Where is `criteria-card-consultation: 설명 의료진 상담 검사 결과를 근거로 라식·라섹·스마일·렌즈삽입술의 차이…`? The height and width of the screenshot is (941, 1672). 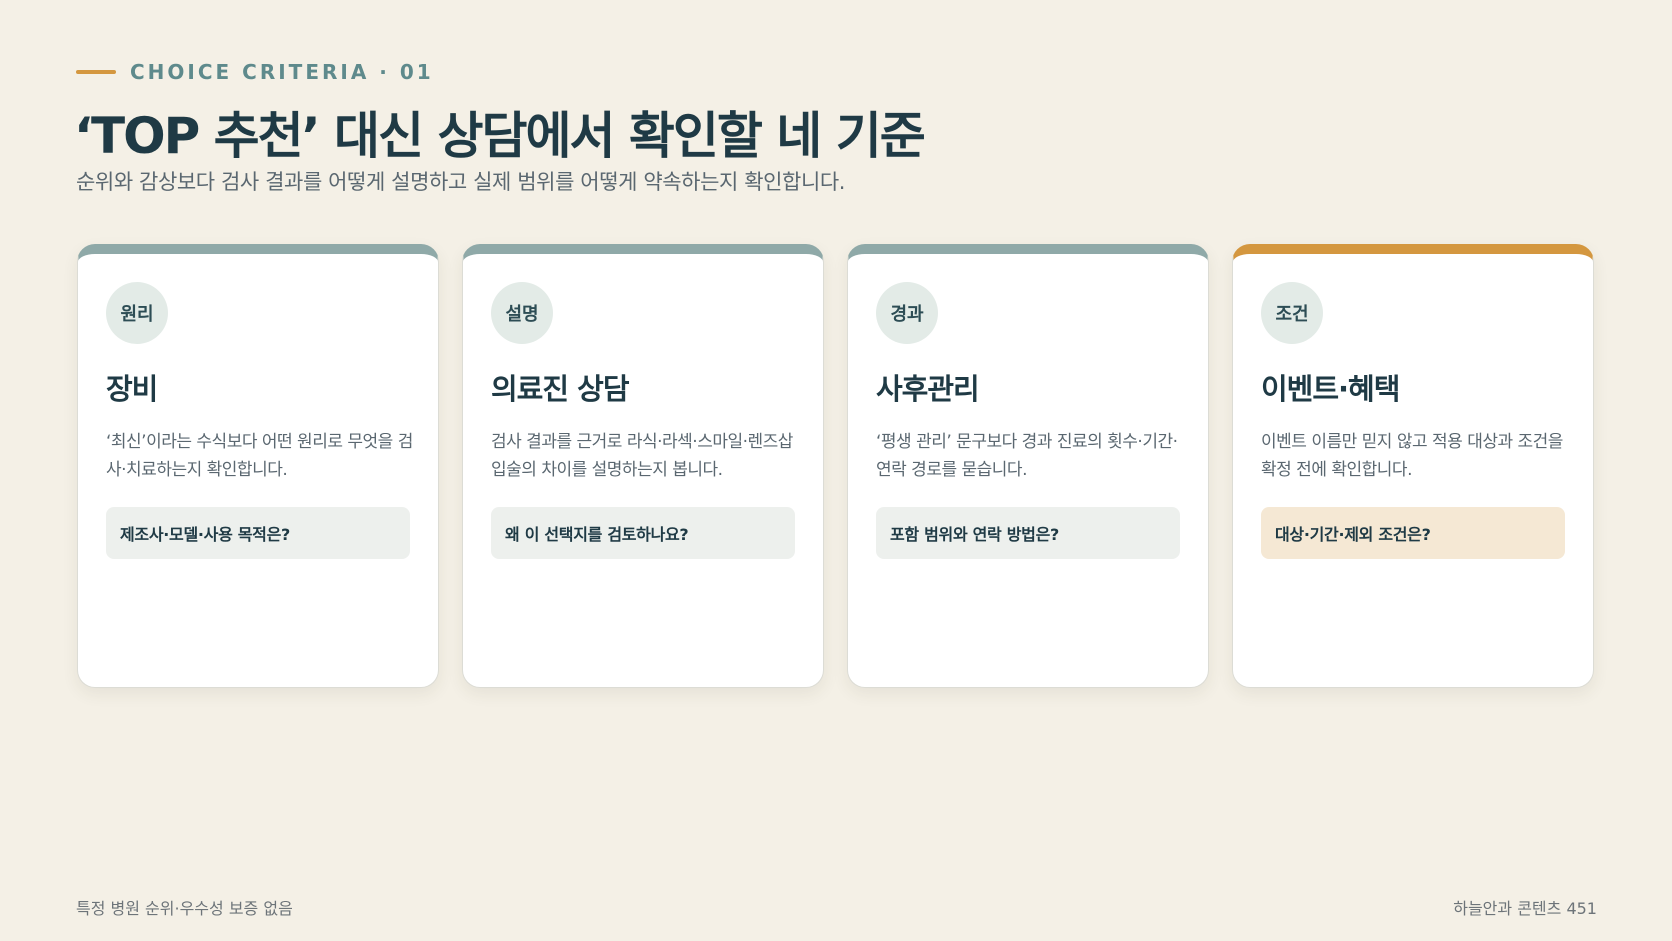
criteria-card-consultation: 설명 의료진 상담 검사 결과를 근거로 라식·라섹·스마일·렌즈삽입술의 차이… is located at coordinates (643, 466).